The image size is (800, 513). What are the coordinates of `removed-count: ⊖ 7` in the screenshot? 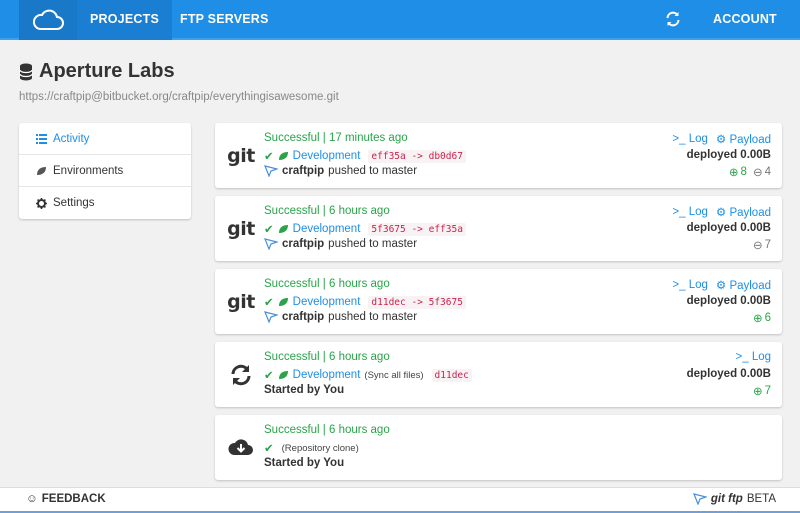 It's located at (762, 245).